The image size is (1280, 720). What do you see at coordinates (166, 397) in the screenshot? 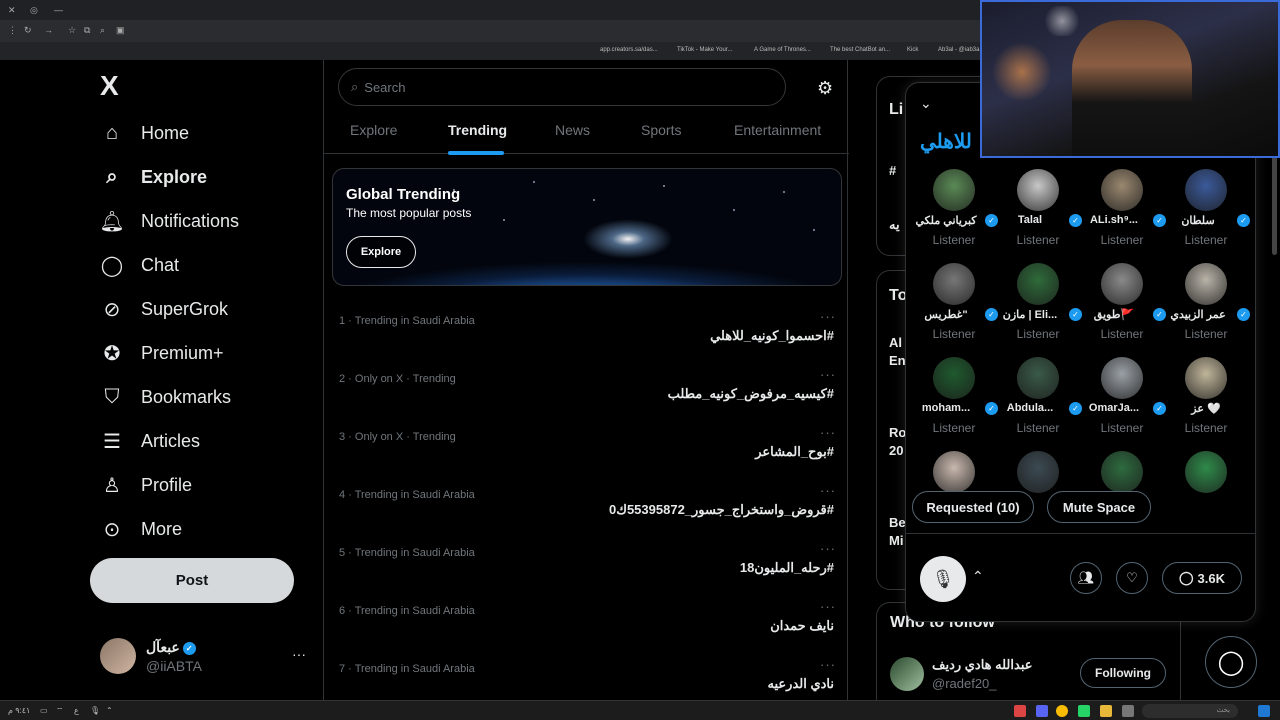
I see `nav-bookmarks: ⛉ Bookmarks` at bounding box center [166, 397].